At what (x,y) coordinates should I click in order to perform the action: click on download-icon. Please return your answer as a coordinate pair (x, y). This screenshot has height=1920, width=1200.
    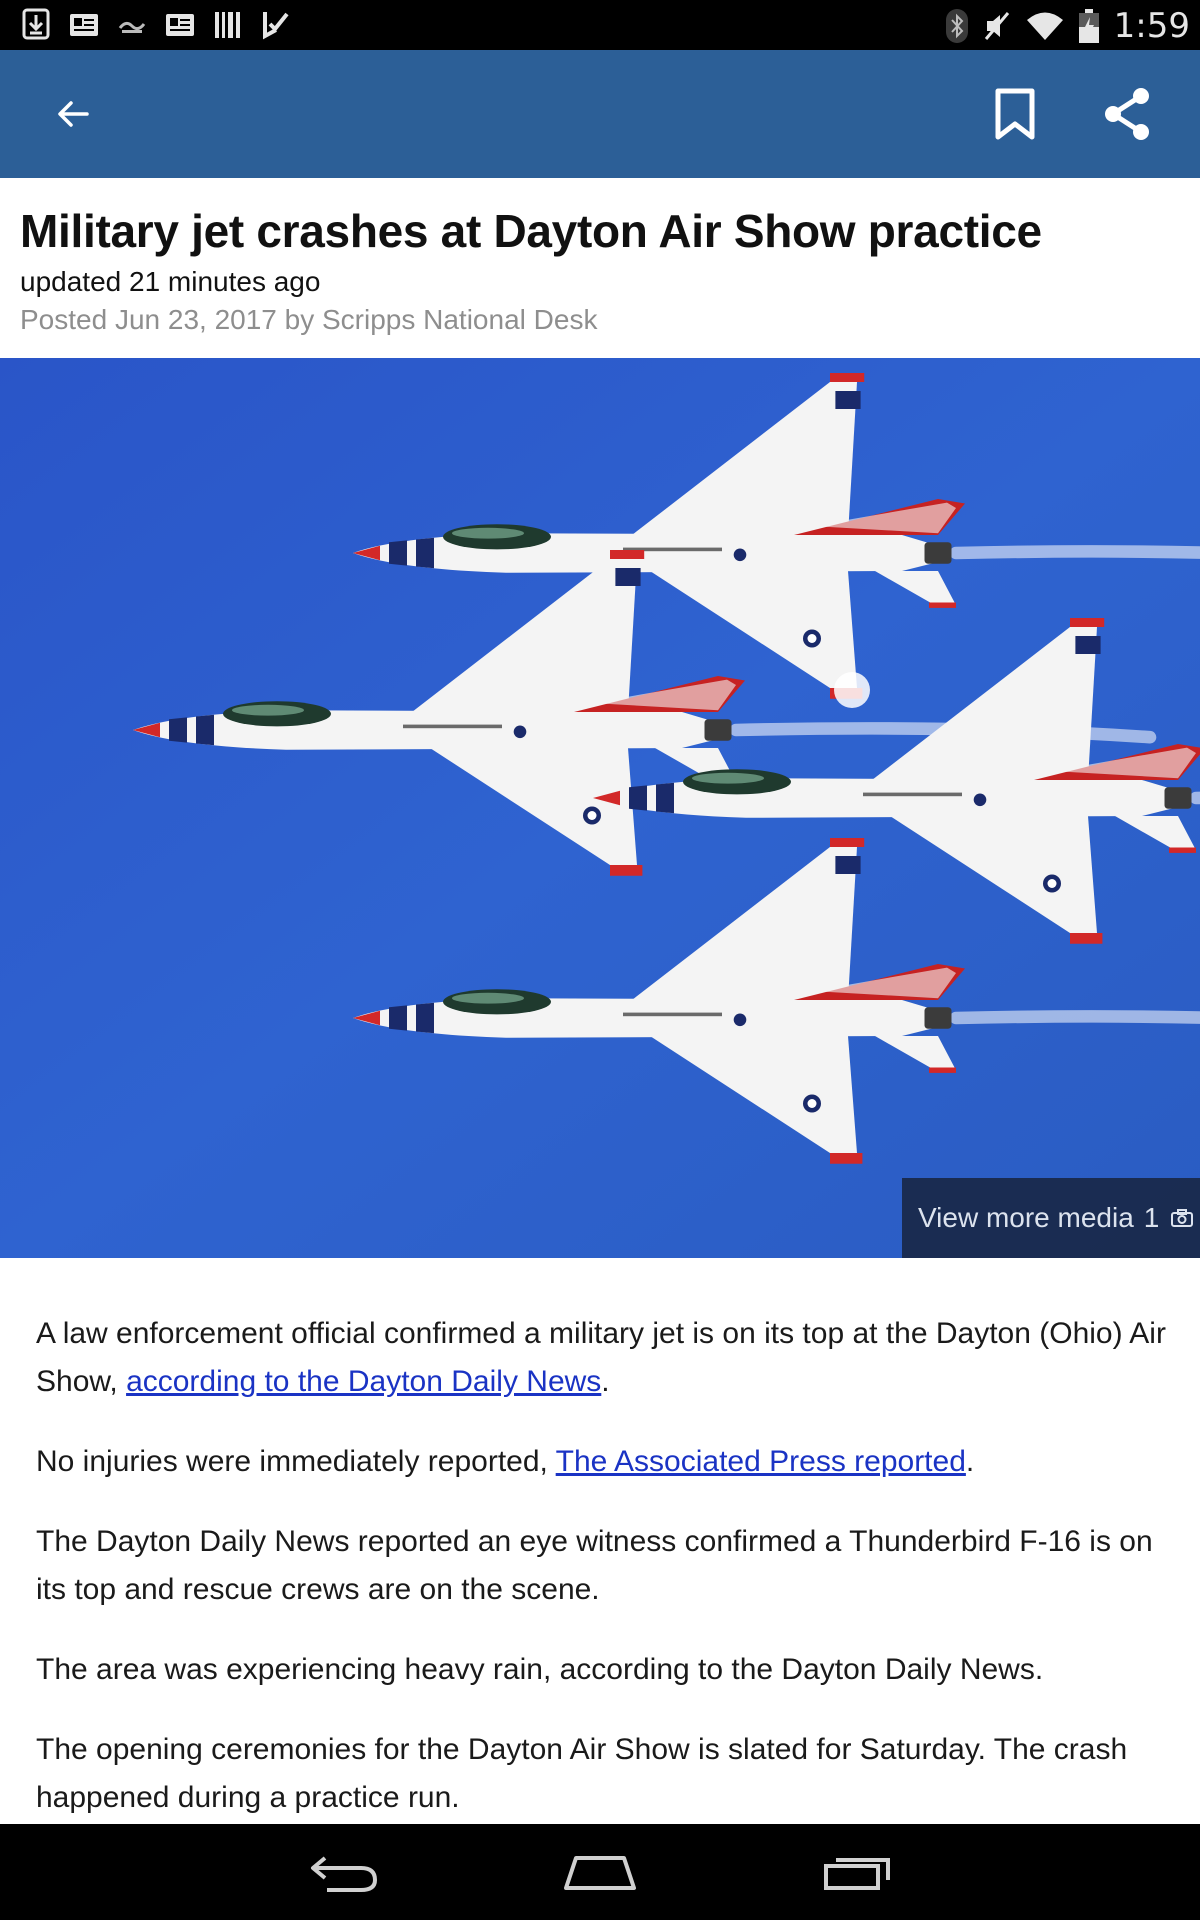
    Looking at the image, I should click on (36, 24).